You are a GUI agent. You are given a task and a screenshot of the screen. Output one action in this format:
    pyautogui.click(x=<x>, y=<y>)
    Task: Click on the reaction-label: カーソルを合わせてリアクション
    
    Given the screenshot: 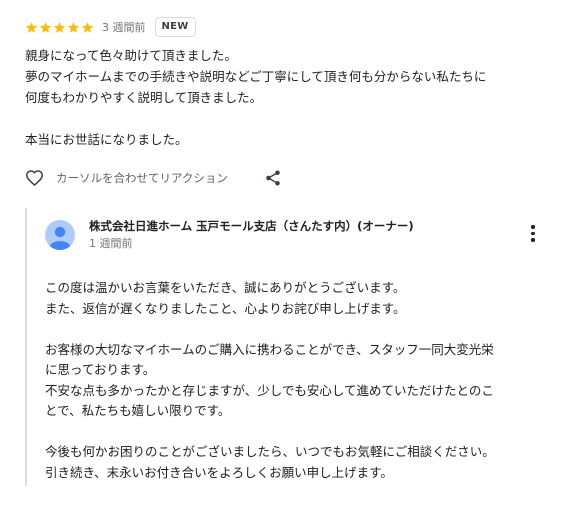 What is the action you would take?
    pyautogui.click(x=142, y=178)
    